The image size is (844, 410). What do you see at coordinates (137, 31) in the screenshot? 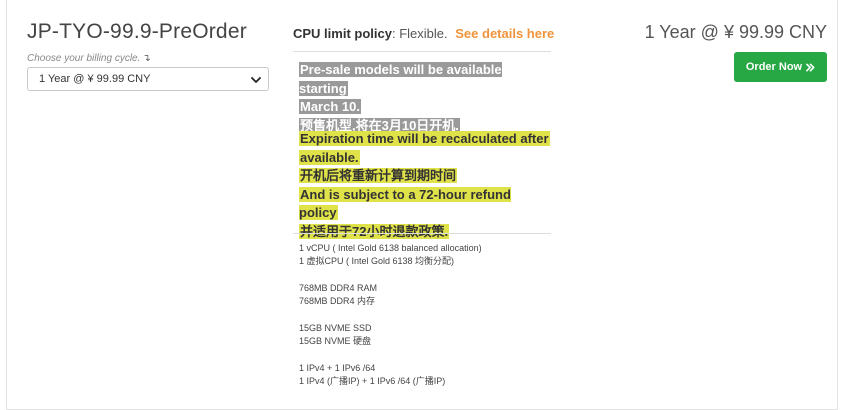
I see `product-title: JP-TYO-99.9-PreOrder` at bounding box center [137, 31].